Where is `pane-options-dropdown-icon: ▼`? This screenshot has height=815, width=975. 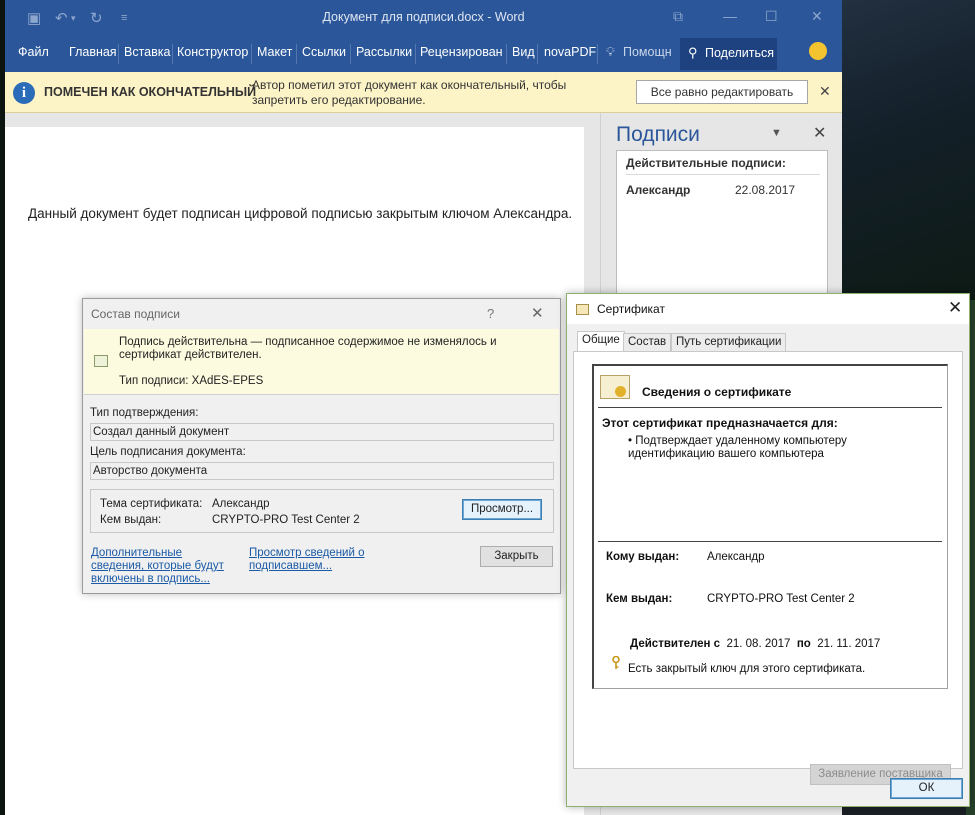 pane-options-dropdown-icon: ▼ is located at coordinates (776, 133).